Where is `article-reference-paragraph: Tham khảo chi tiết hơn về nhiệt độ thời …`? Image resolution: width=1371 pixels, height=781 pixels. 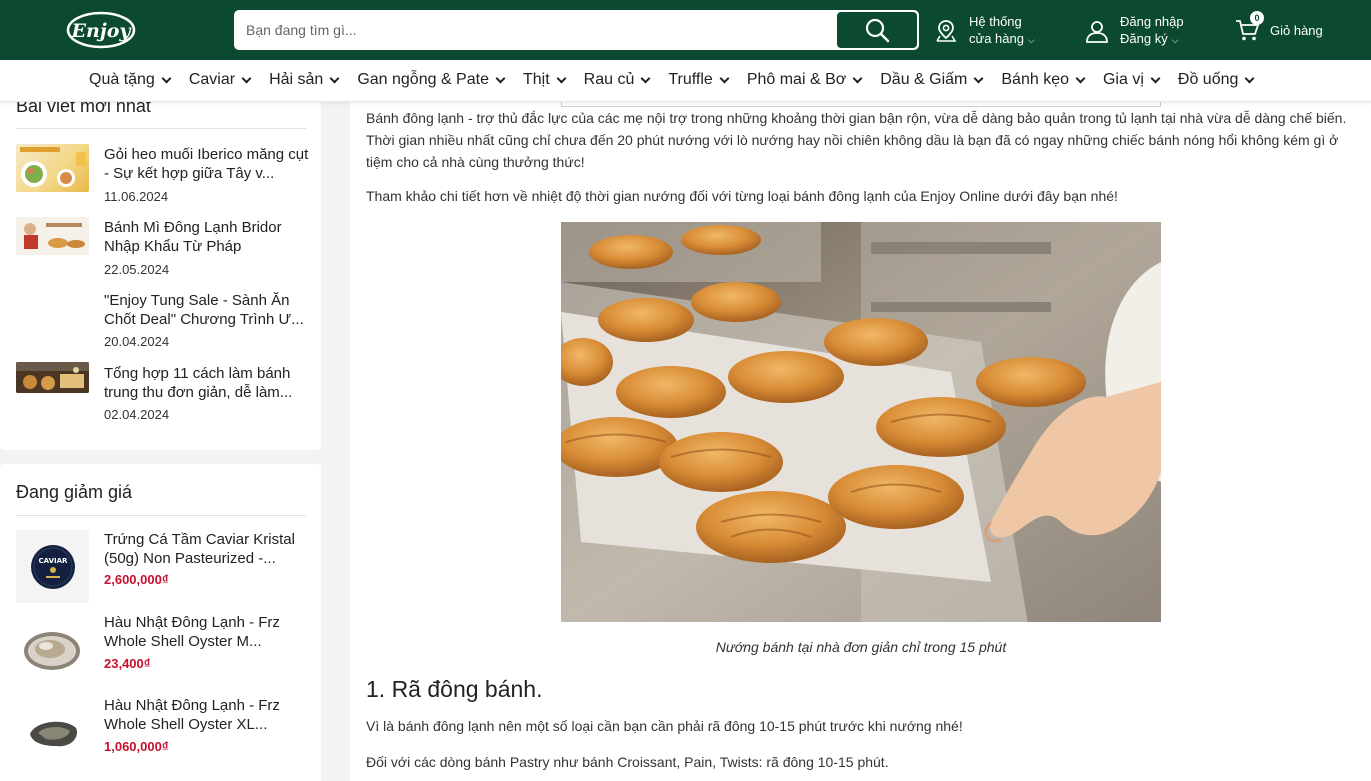
article-reference-paragraph: Tham khảo chi tiết hơn về nhiệt độ thời … is located at coordinates (742, 196).